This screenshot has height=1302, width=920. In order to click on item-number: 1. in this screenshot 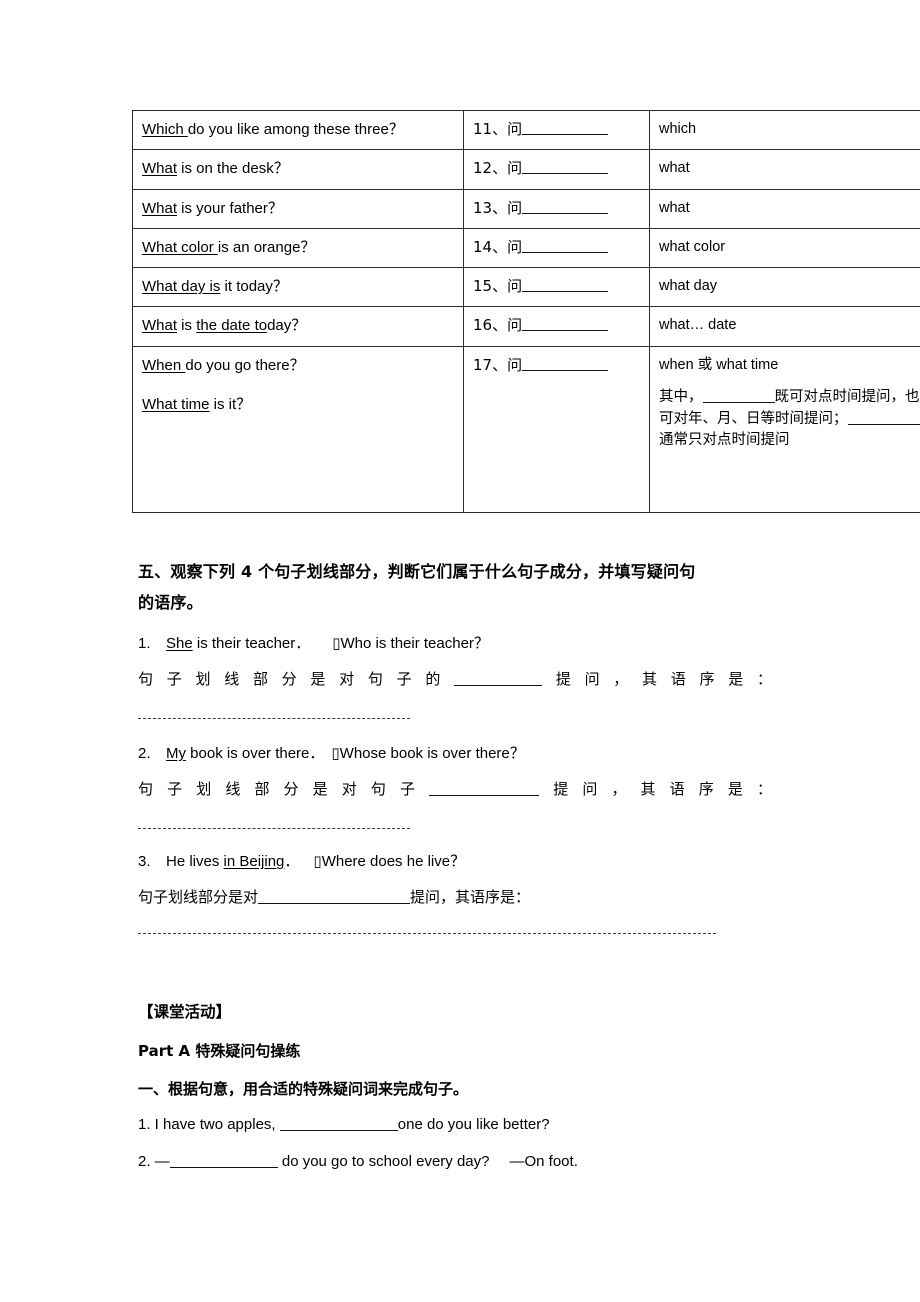, I will do `click(144, 643)`.